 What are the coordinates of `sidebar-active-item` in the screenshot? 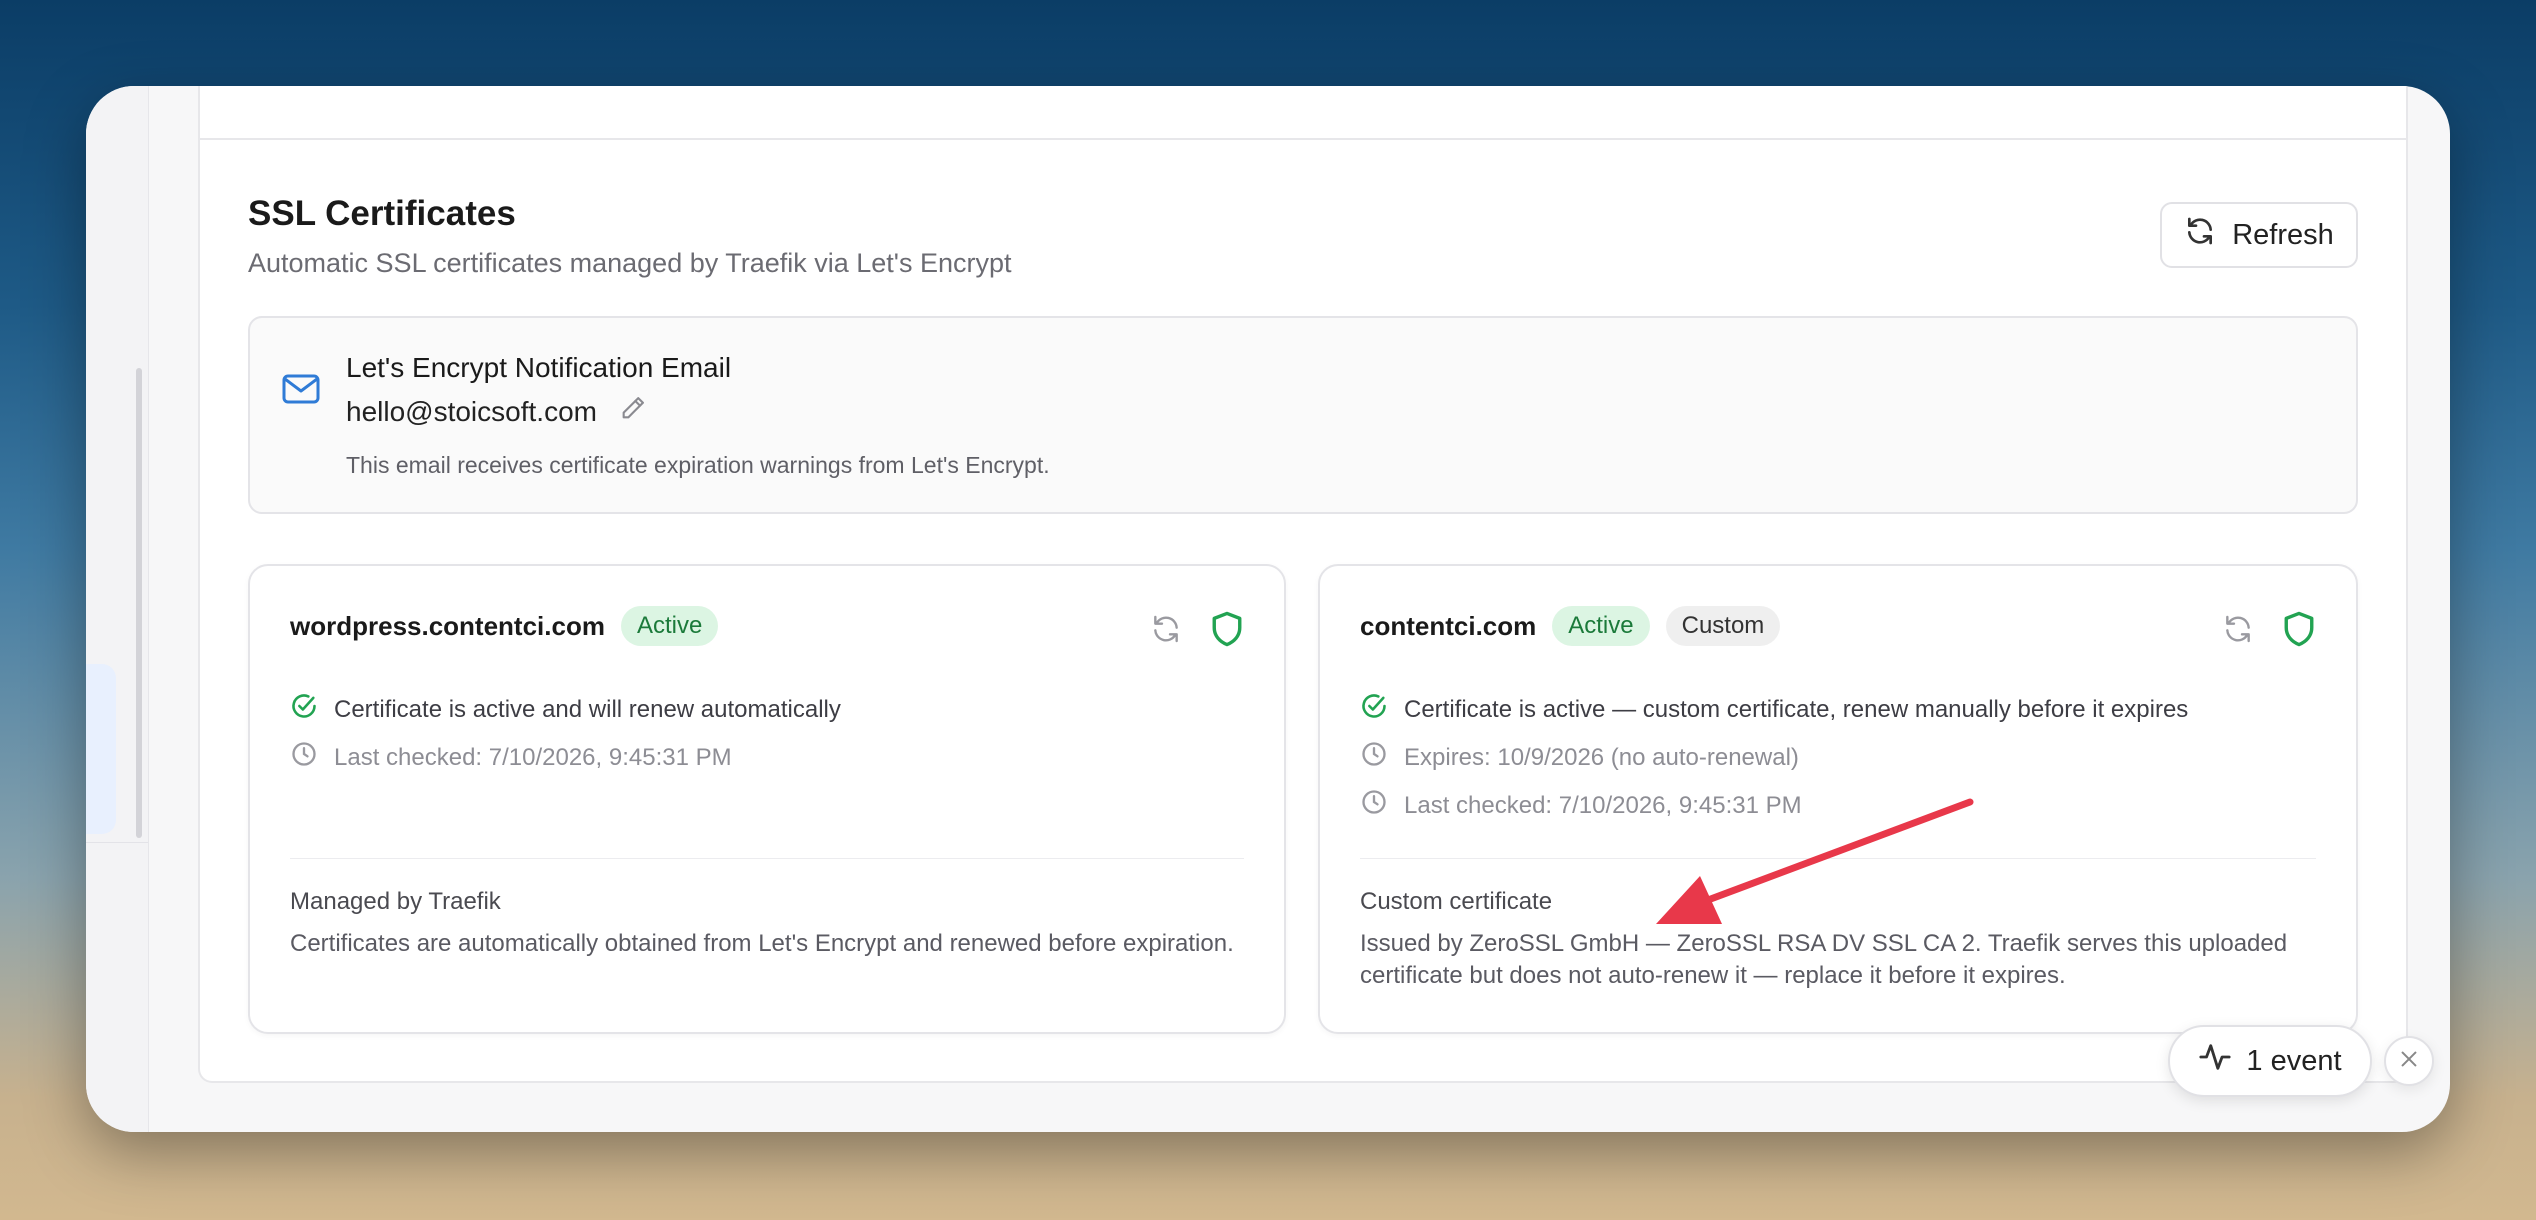 It's located at (101, 749).